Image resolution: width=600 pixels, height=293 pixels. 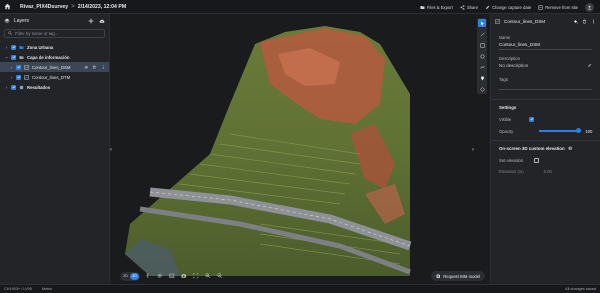 I want to click on image-button, so click(x=172, y=276).